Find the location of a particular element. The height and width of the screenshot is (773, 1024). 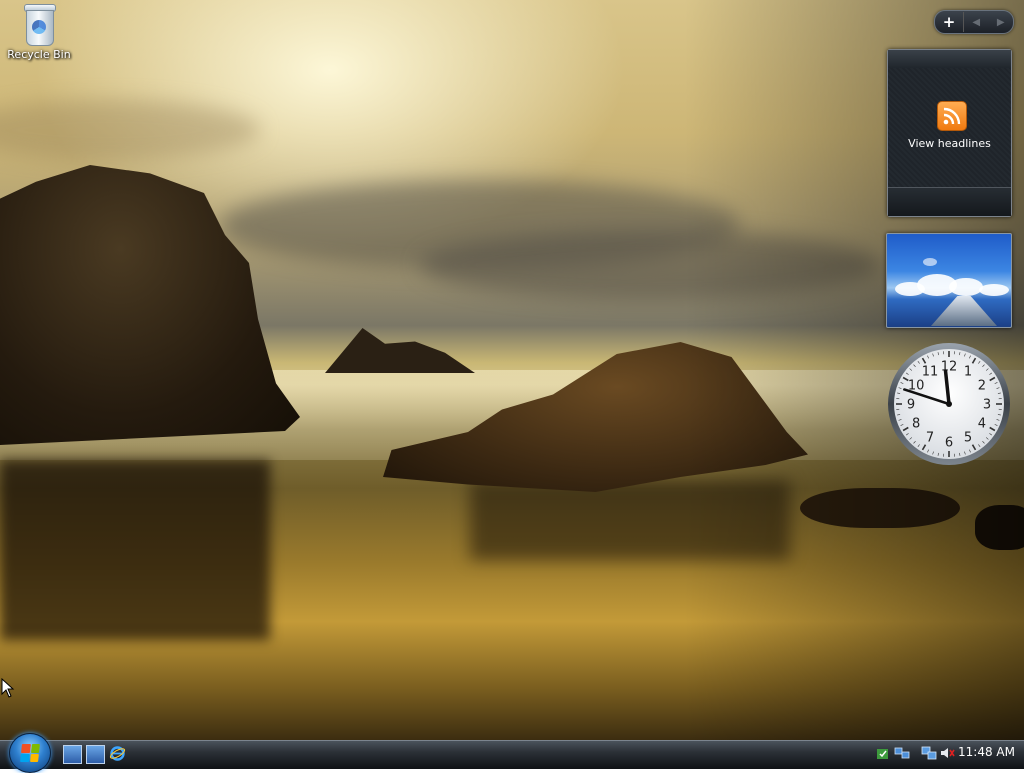

windows-update-icon is located at coordinates (884, 753).